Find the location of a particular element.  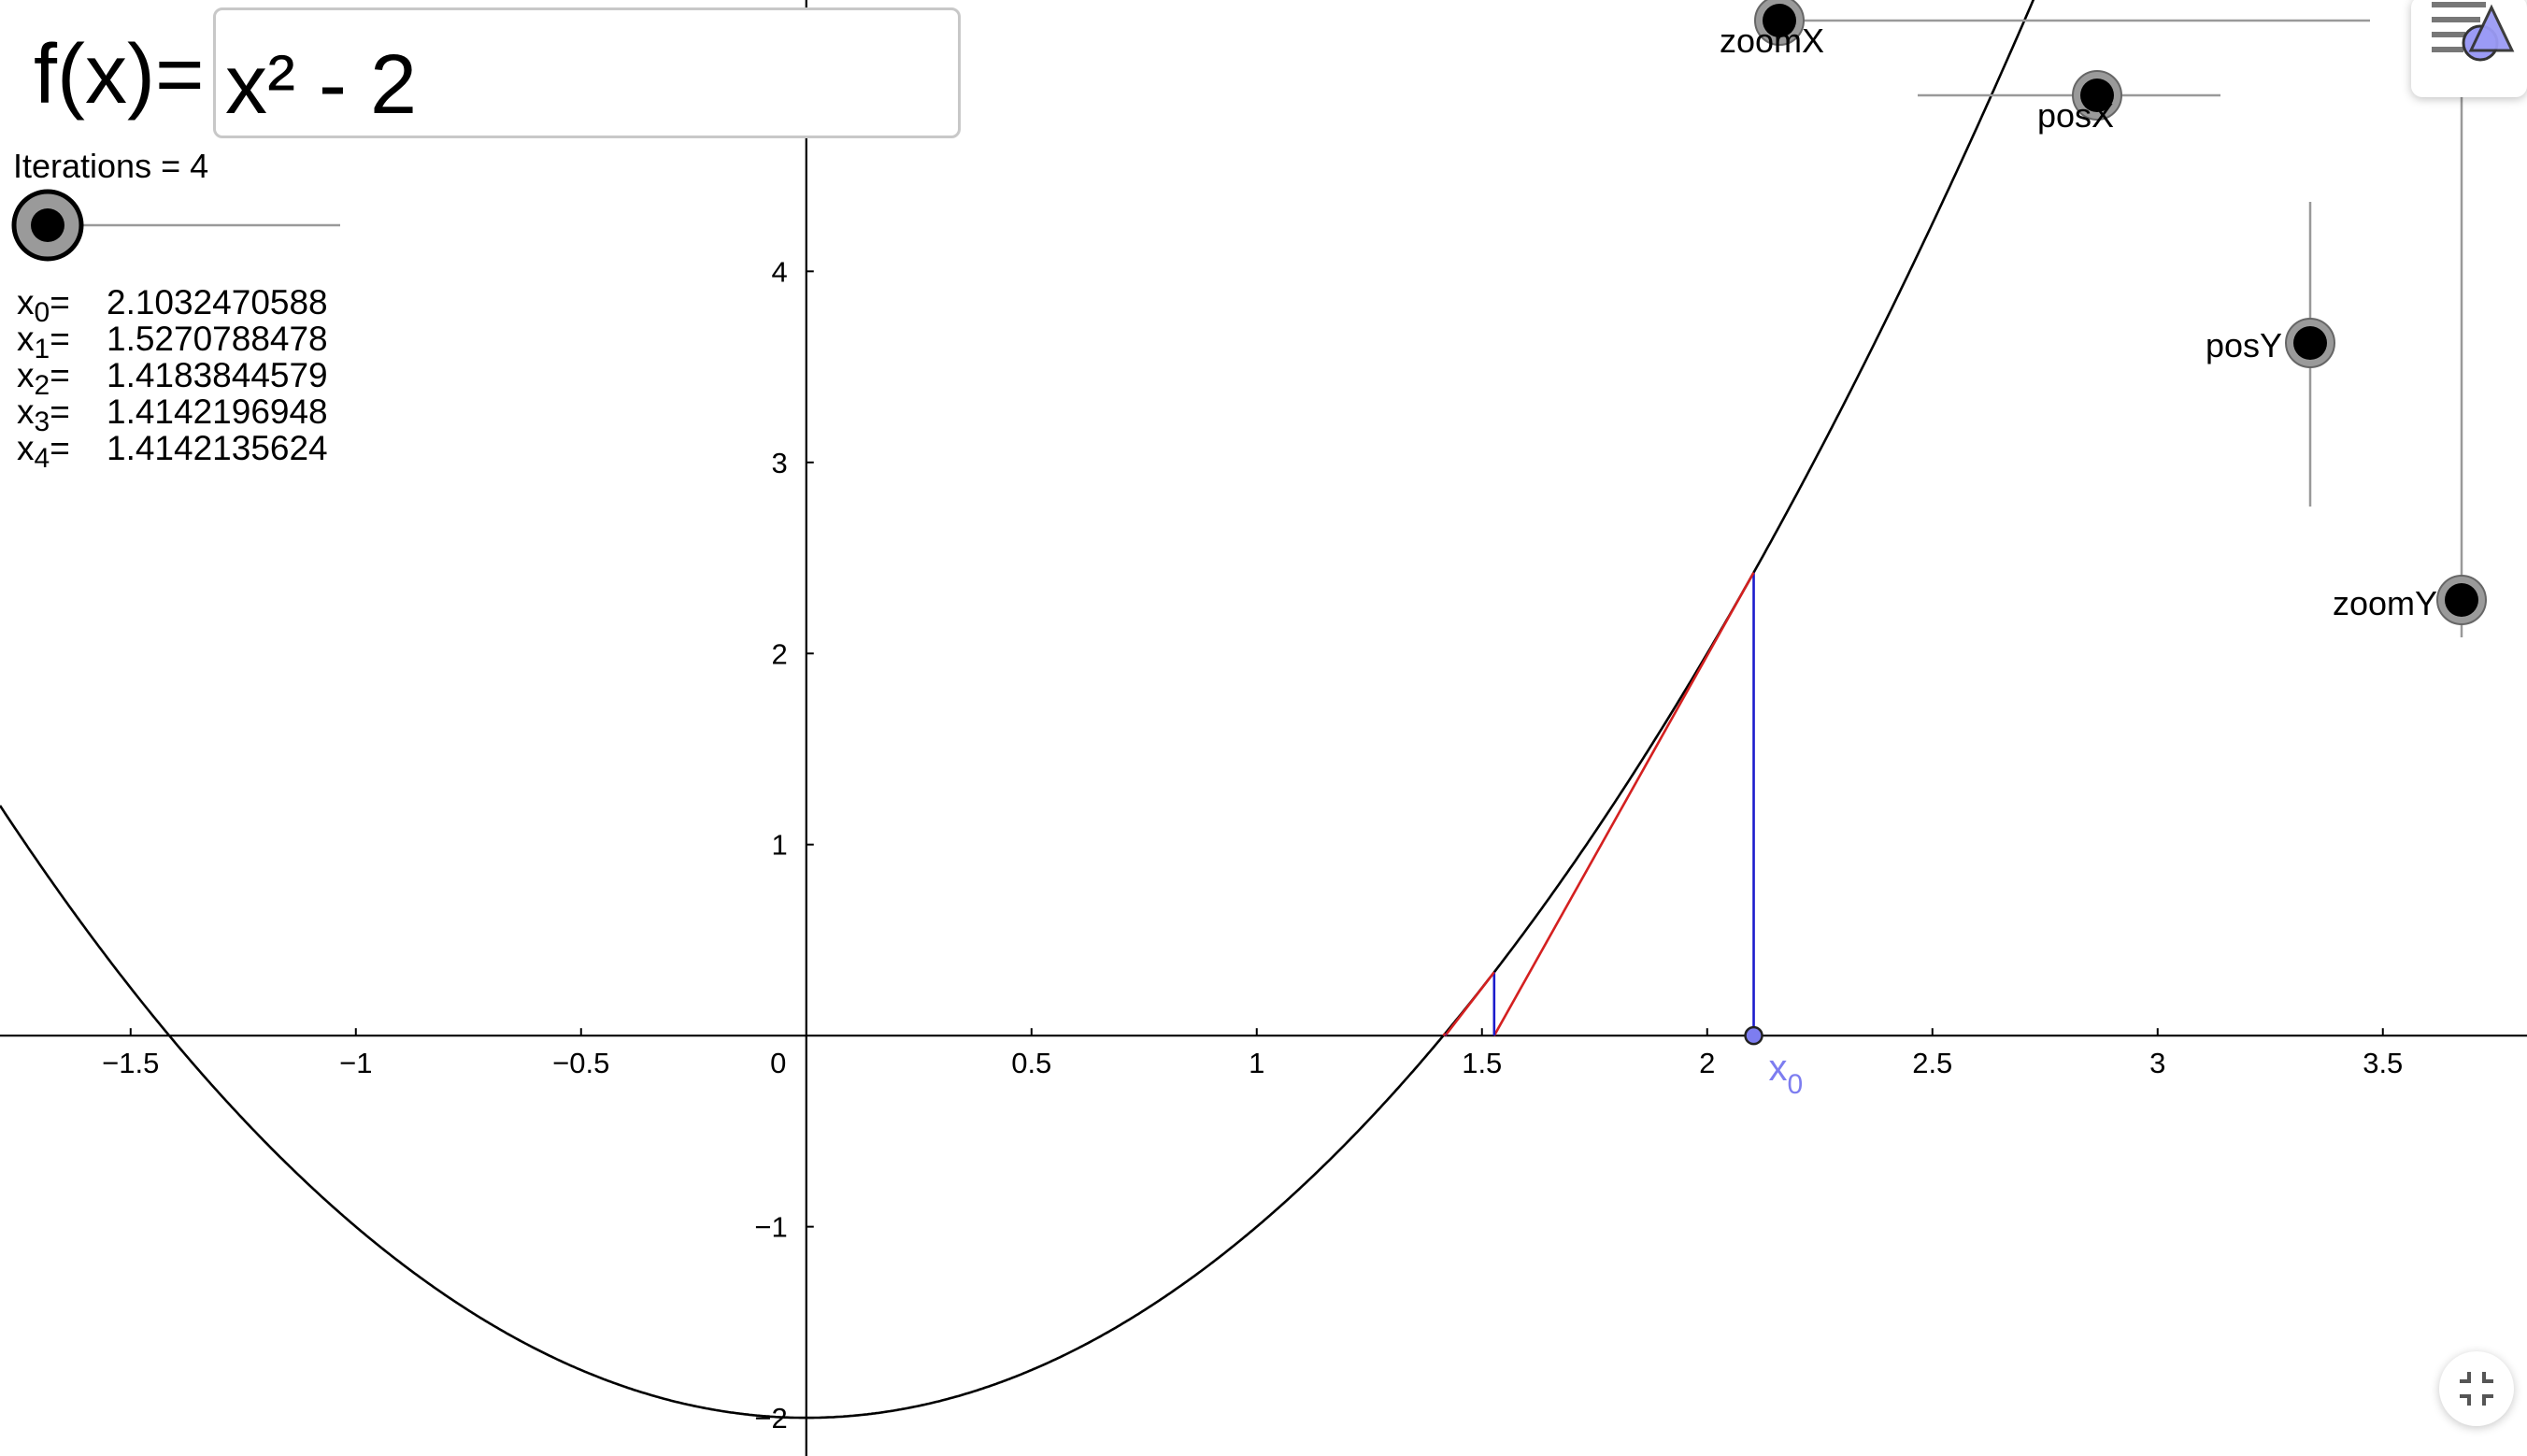

x0-point-layer: x0 is located at coordinates (1774, 1062).